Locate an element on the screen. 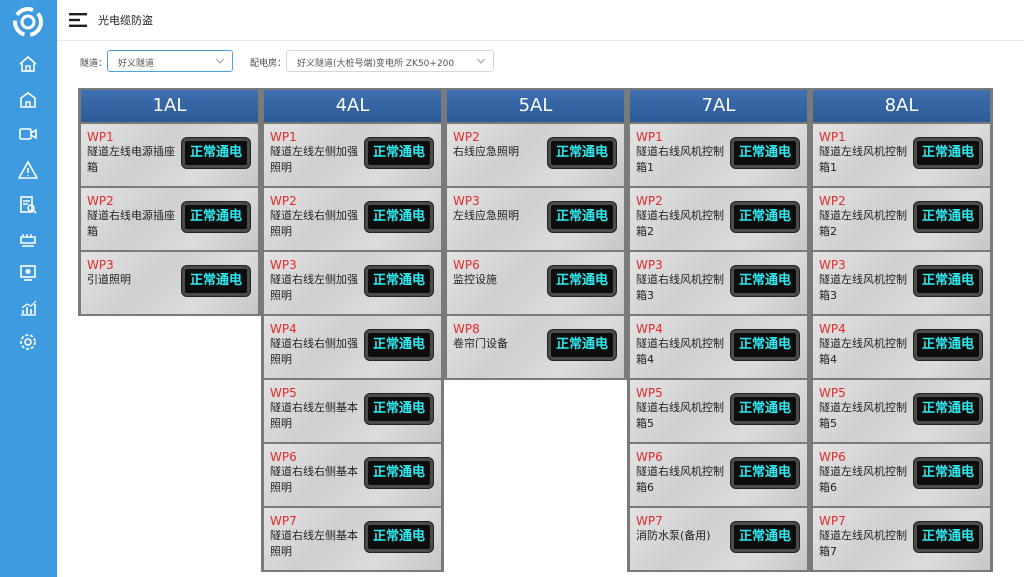  home-icon is located at coordinates (28, 63).